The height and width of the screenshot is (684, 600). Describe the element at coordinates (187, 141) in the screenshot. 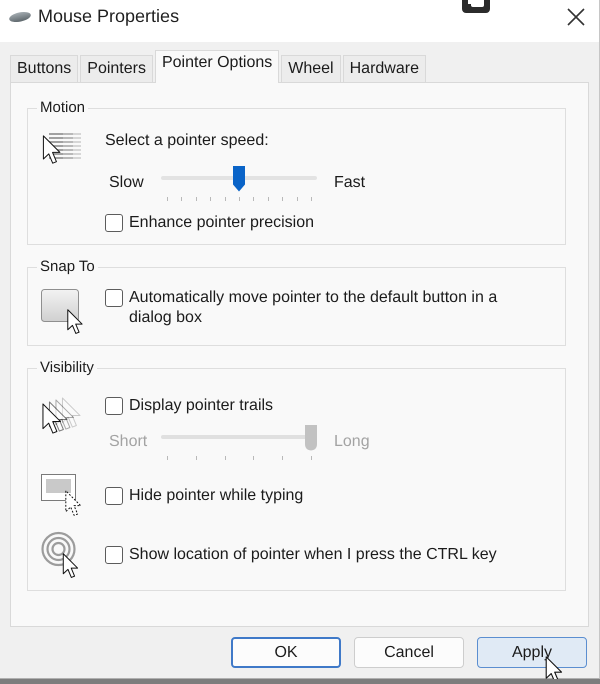

I see `caption-text: Select a pointer speed:` at that location.